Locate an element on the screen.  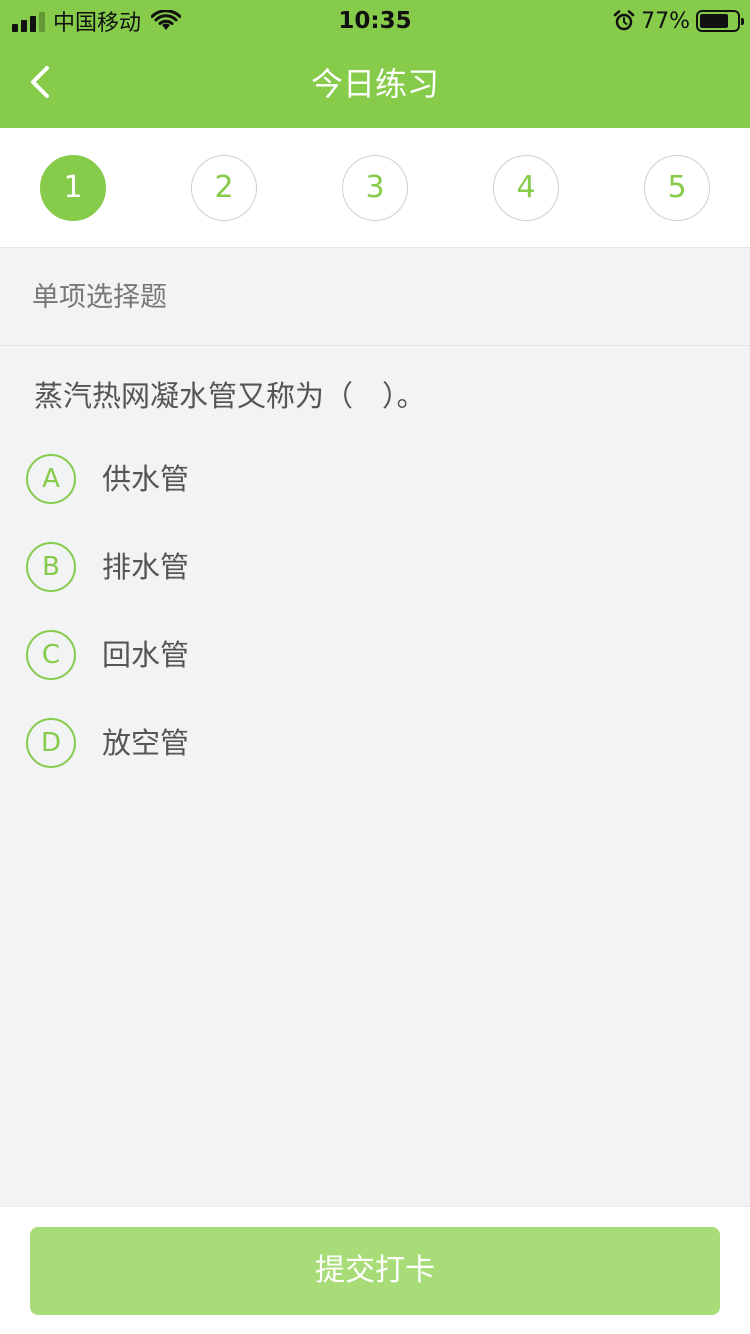
question-text: 蒸汽热网凝水管又称为（ ）。 is located at coordinates (230, 396).